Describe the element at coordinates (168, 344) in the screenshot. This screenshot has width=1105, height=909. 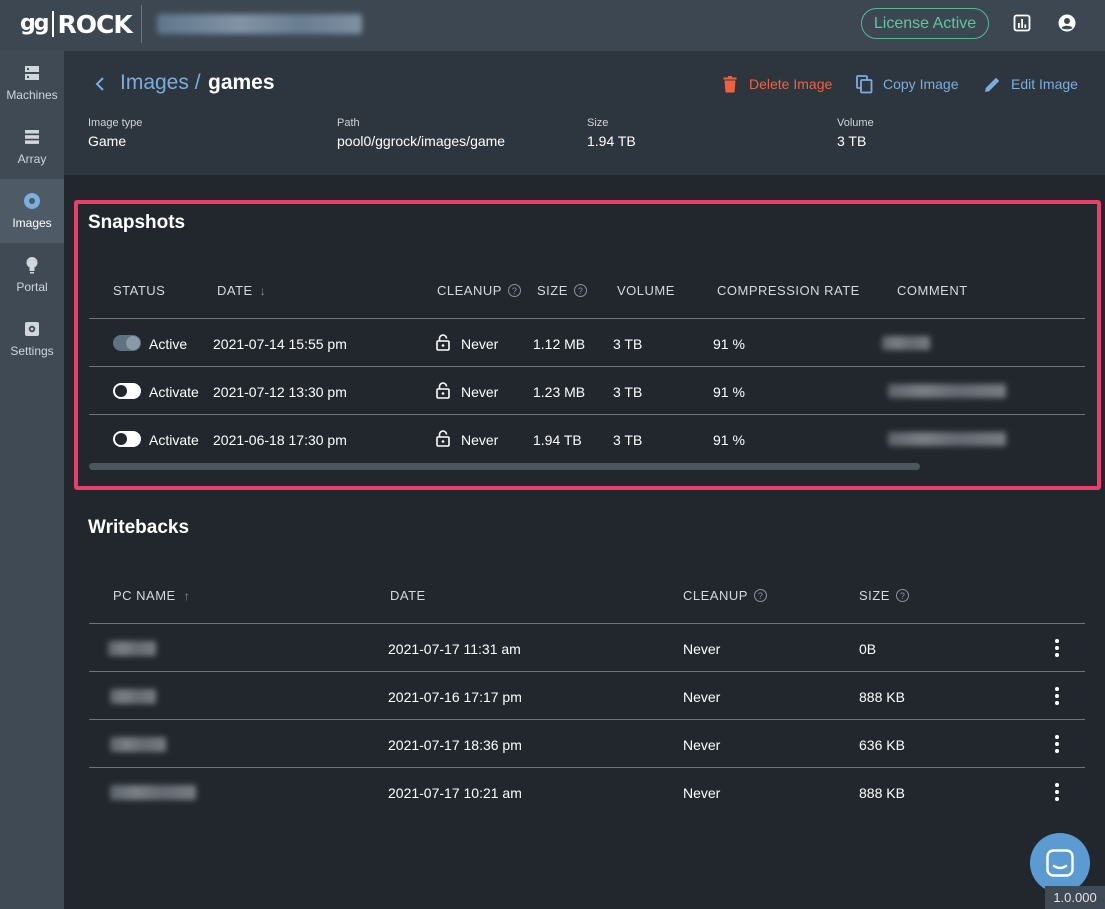
I see `snapshot-status: Active` at that location.